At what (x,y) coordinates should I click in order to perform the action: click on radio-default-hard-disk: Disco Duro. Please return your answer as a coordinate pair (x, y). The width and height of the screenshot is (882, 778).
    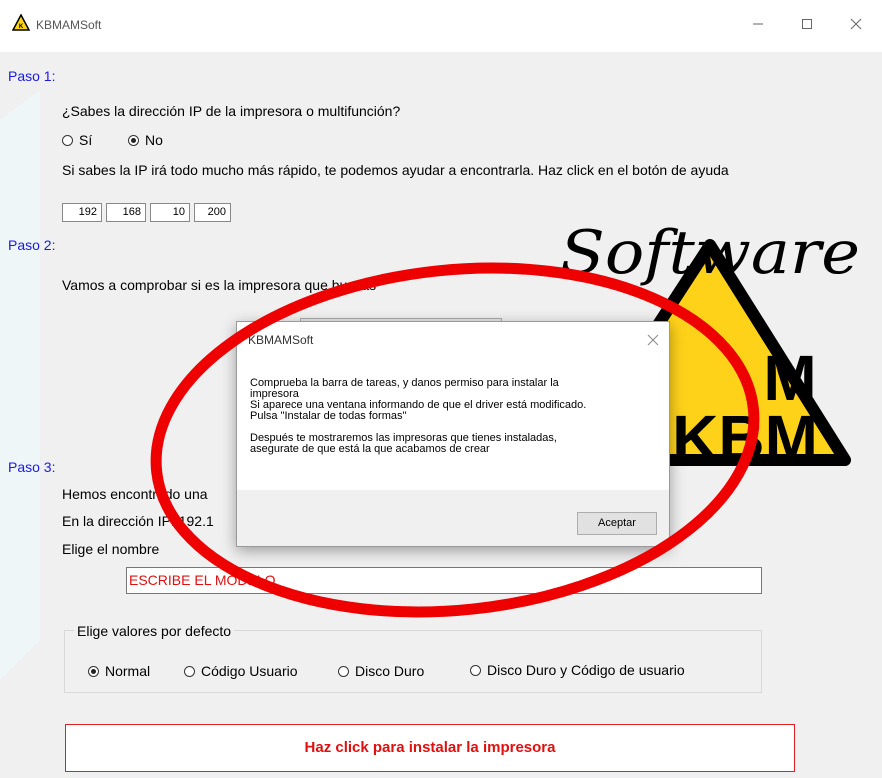
    Looking at the image, I should click on (381, 671).